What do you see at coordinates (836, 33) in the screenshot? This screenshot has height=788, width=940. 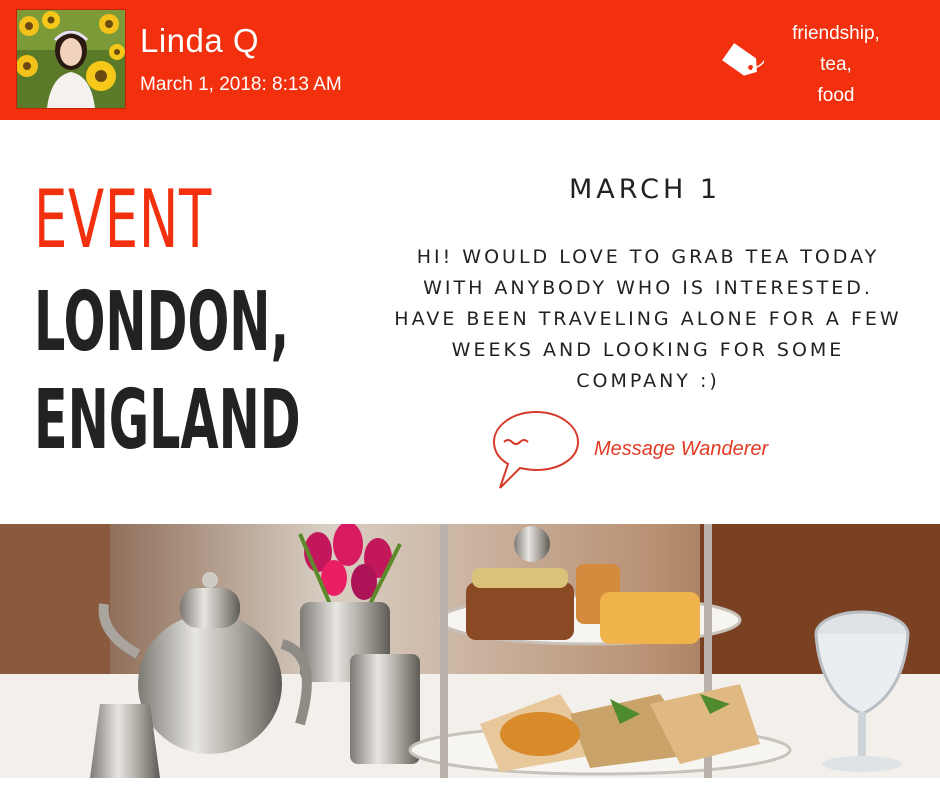 I see `tag-item: friendship,` at bounding box center [836, 33].